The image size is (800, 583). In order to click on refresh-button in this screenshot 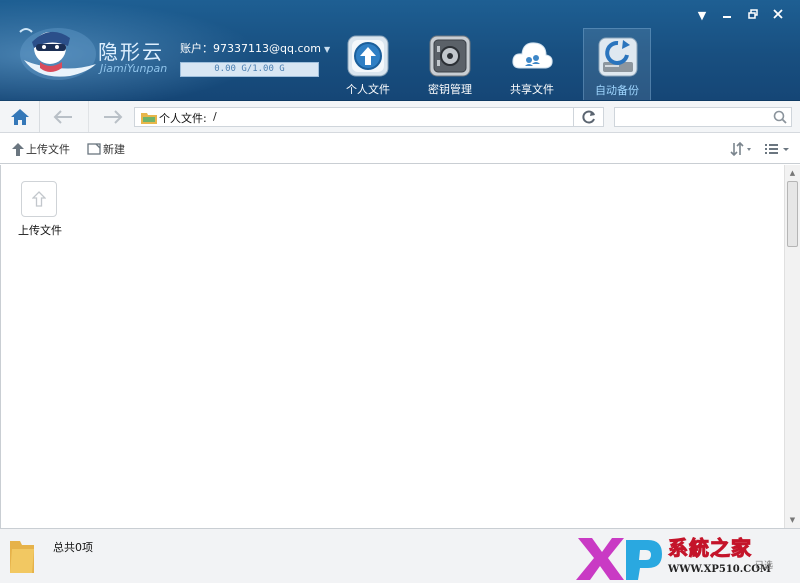, I will do `click(589, 117)`.